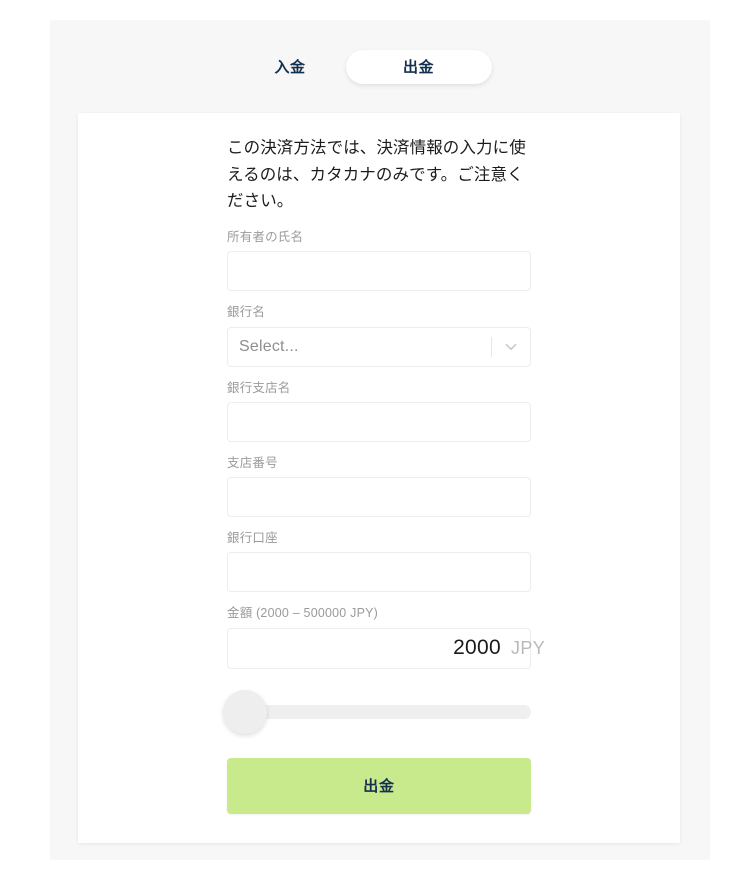 The image size is (750, 880). What do you see at coordinates (379, 497) in the screenshot?
I see `input-branch-number` at bounding box center [379, 497].